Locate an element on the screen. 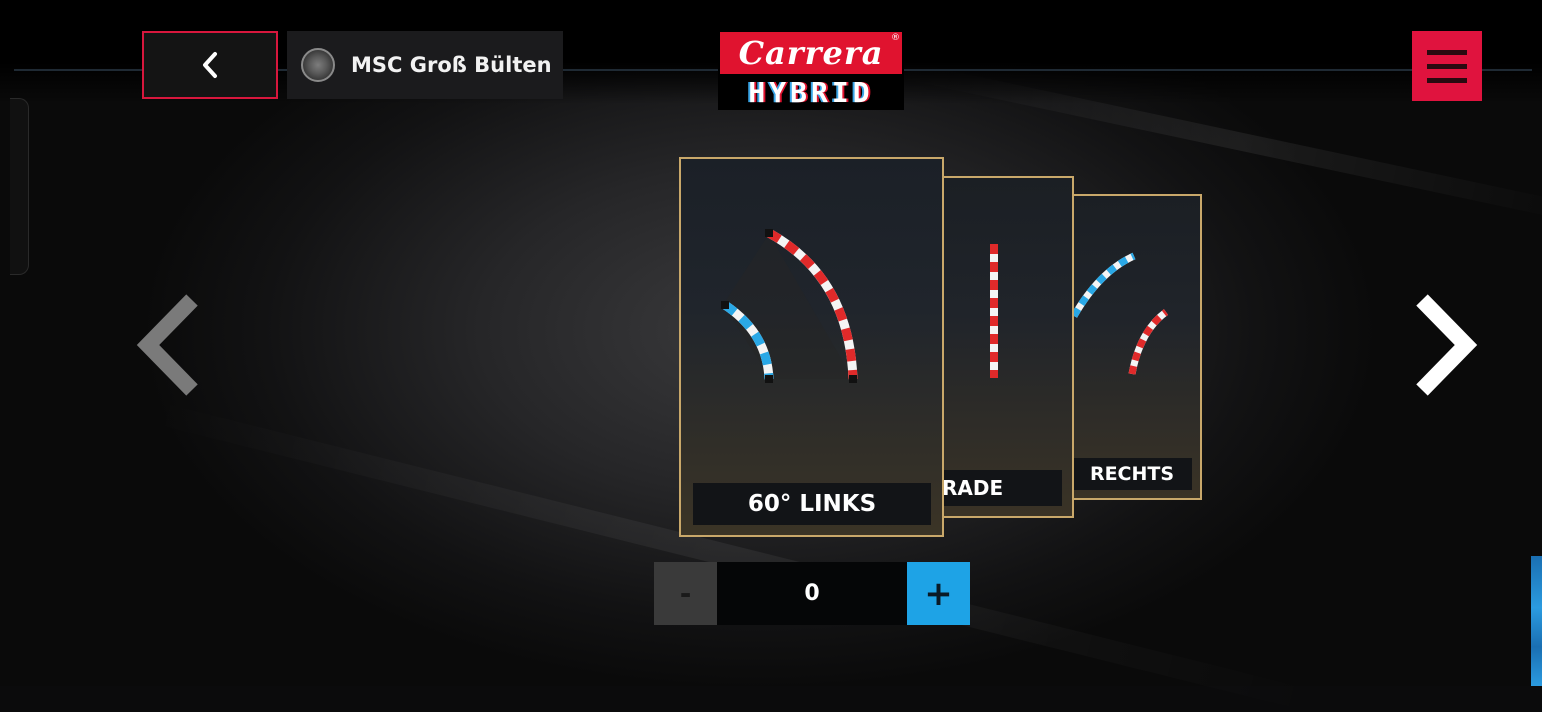 The height and width of the screenshot is (712, 1542). track-piece-card-straight: RADE is located at coordinates (1006, 347).